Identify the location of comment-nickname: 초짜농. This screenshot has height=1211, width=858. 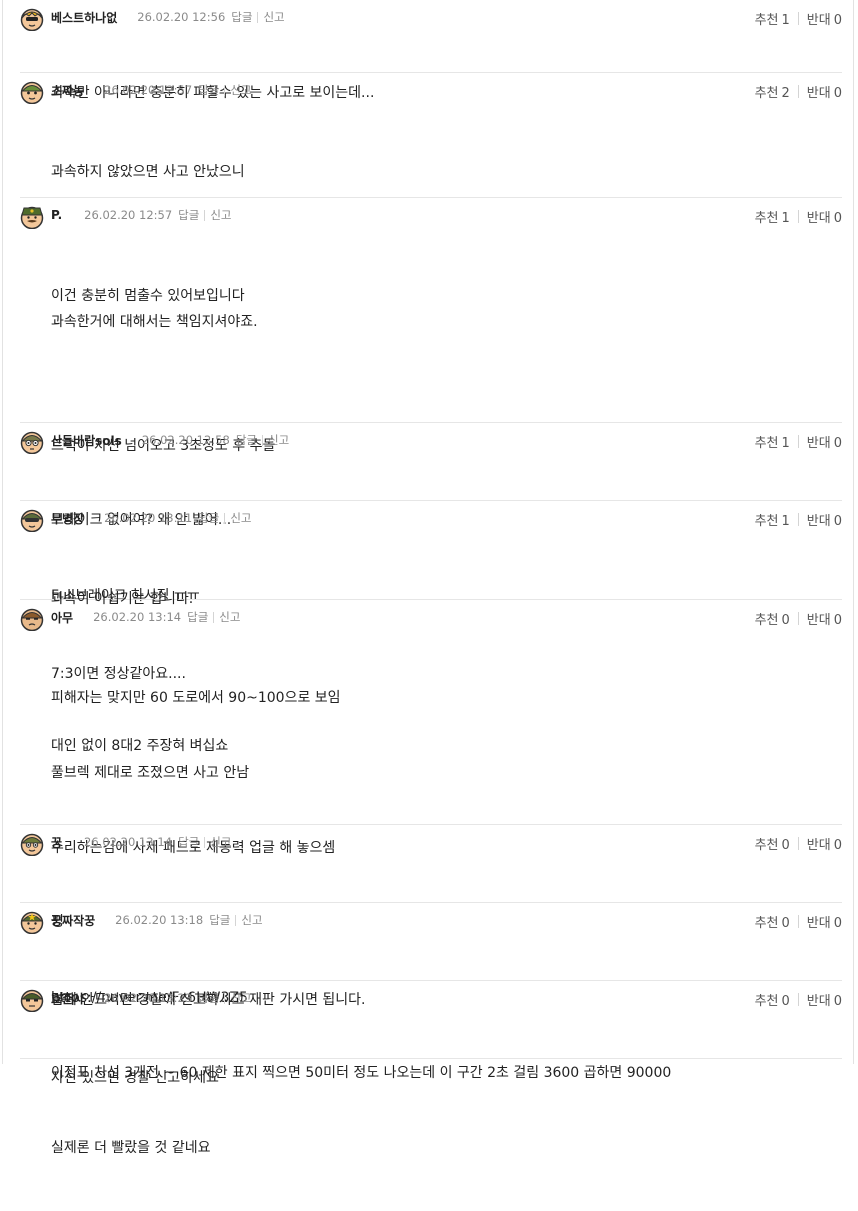
(67, 90).